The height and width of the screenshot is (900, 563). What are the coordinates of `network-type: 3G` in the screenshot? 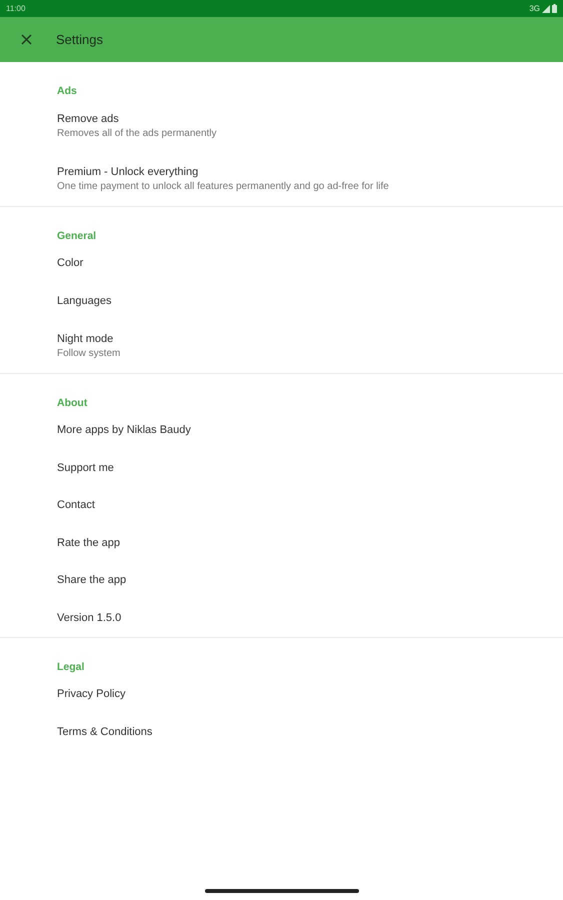 It's located at (534, 8).